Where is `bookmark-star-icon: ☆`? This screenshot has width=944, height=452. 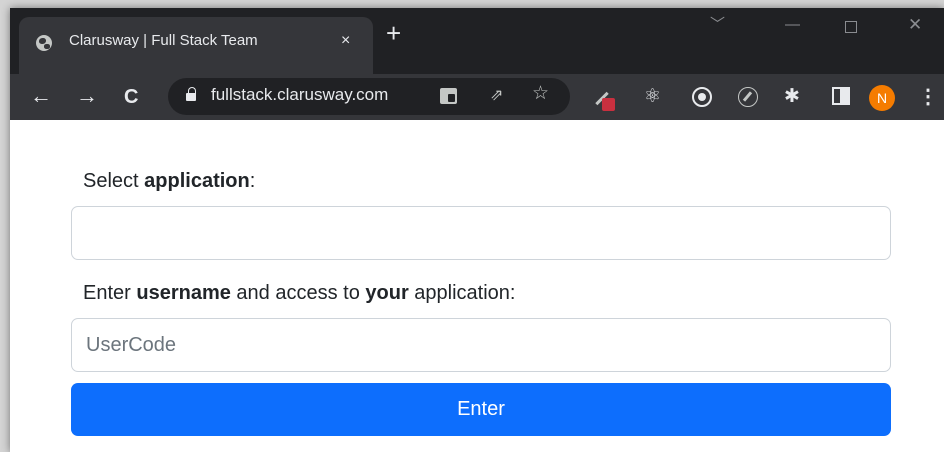 bookmark-star-icon: ☆ is located at coordinates (540, 94).